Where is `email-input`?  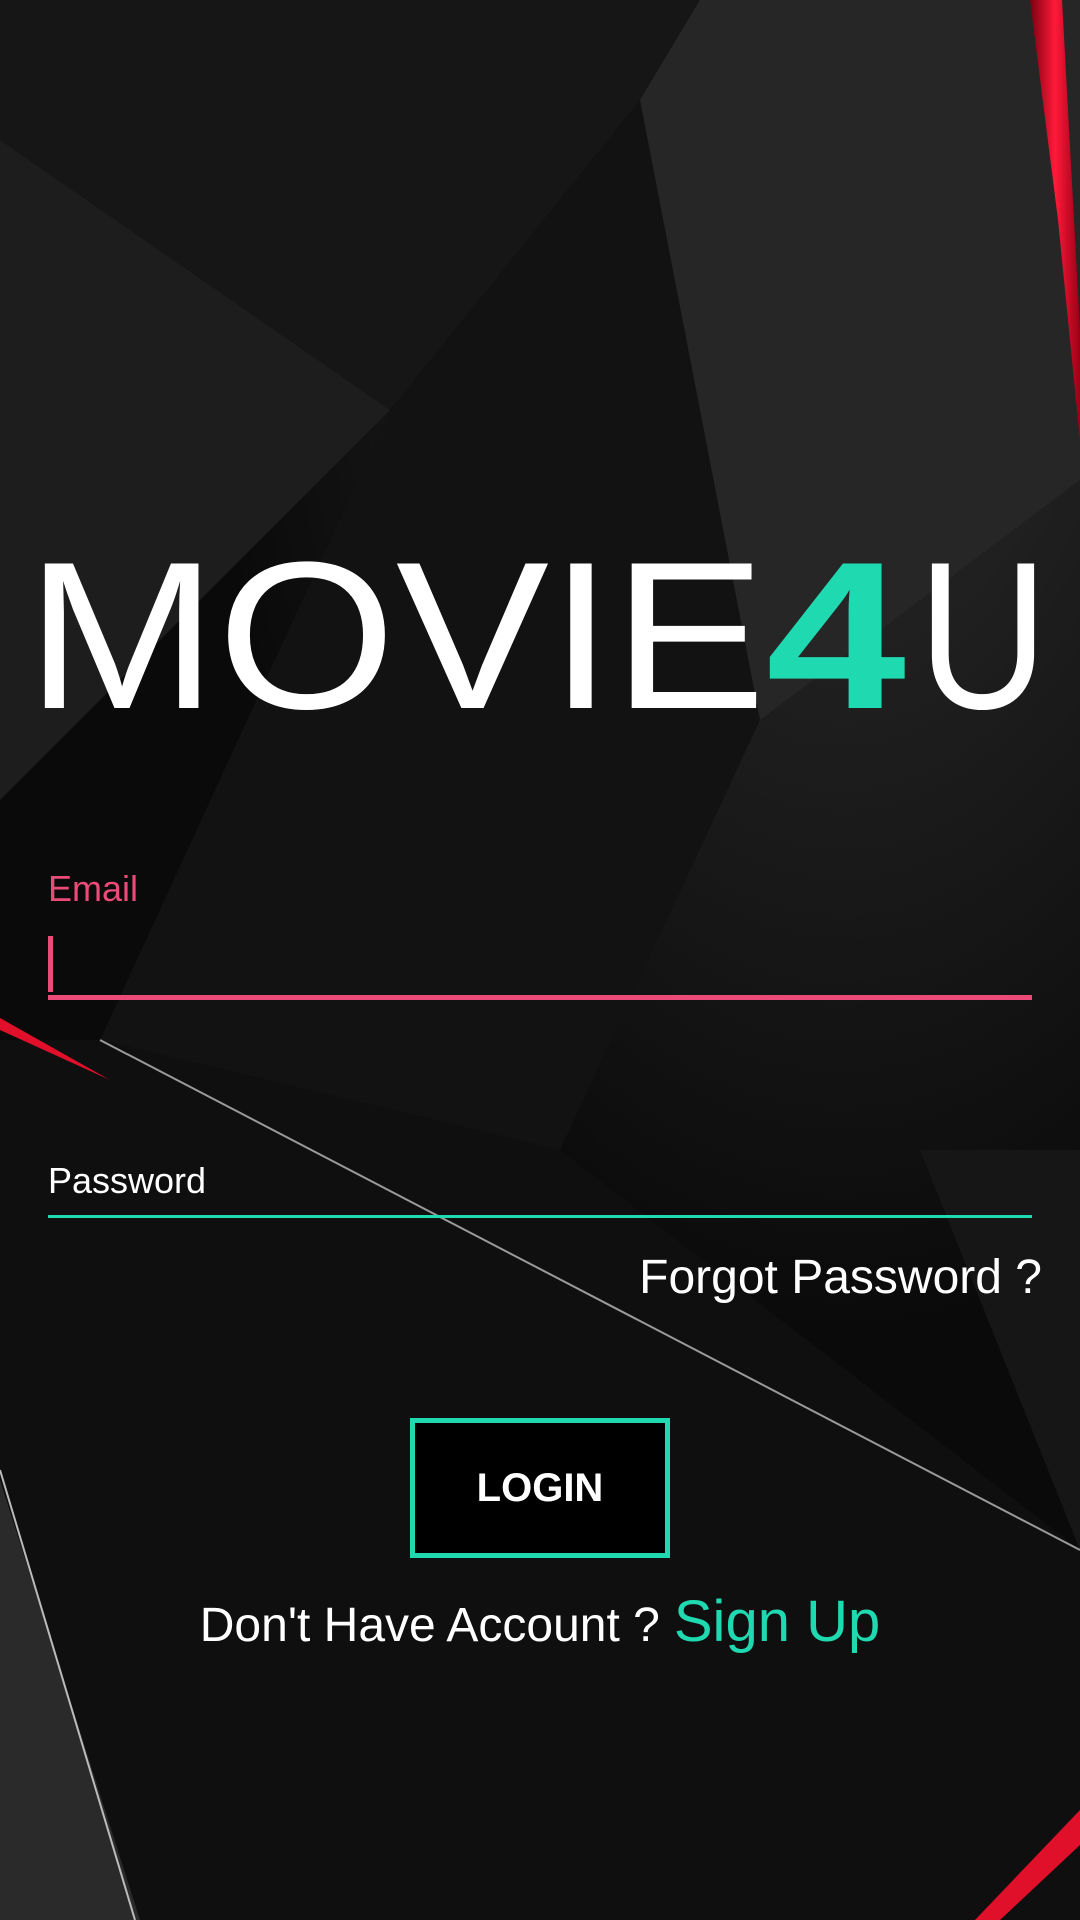
email-input is located at coordinates (540, 965).